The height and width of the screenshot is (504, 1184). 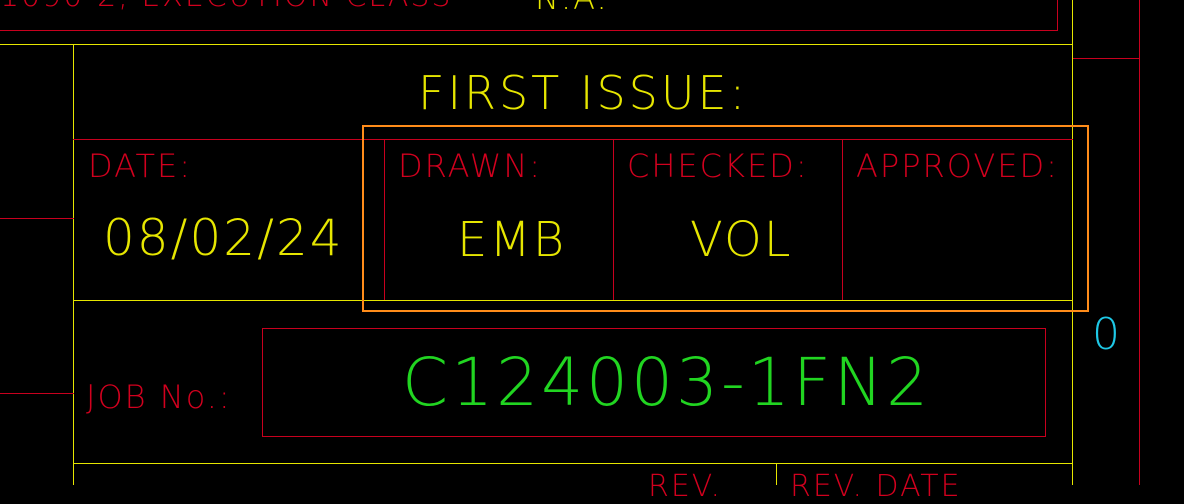 I want to click on job-number-value: C124003-1FN2, so click(x=667, y=382).